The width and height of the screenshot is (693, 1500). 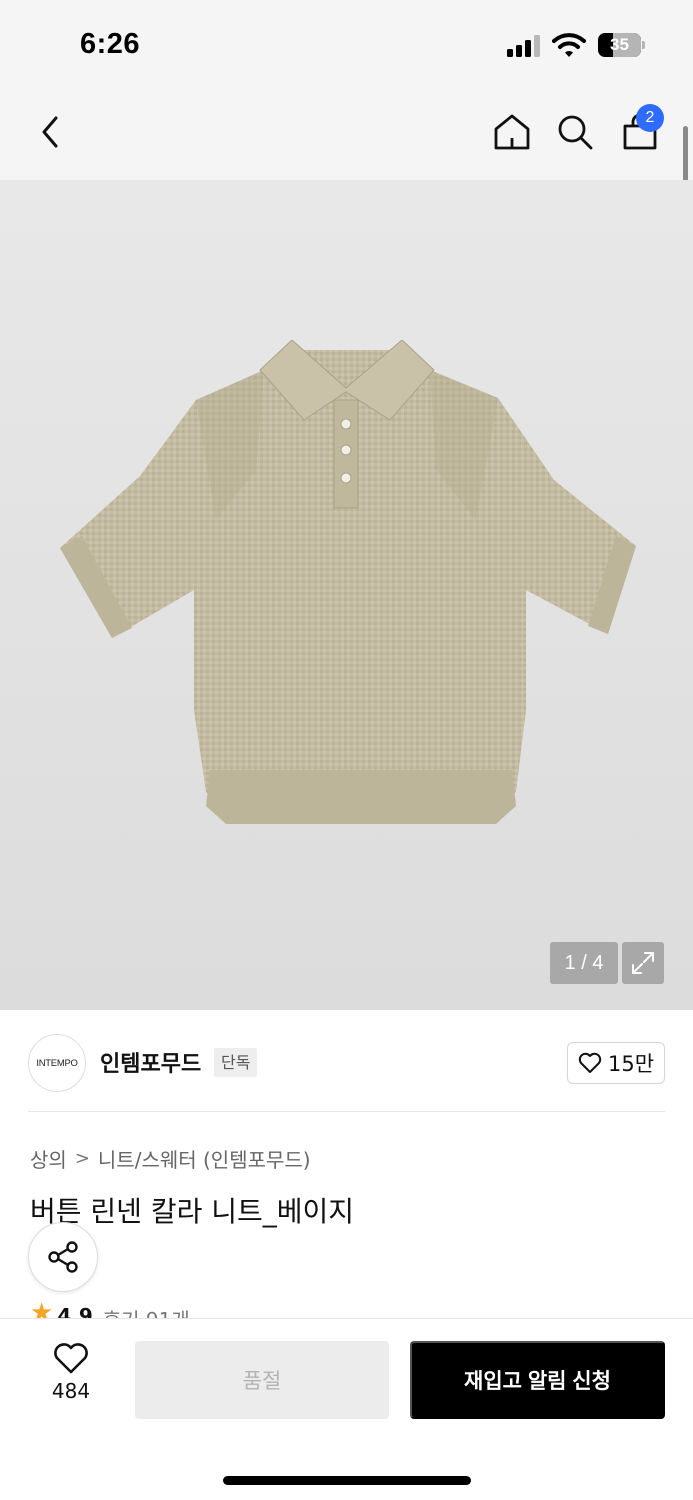 I want to click on back-chevron-icon, so click(x=50, y=132).